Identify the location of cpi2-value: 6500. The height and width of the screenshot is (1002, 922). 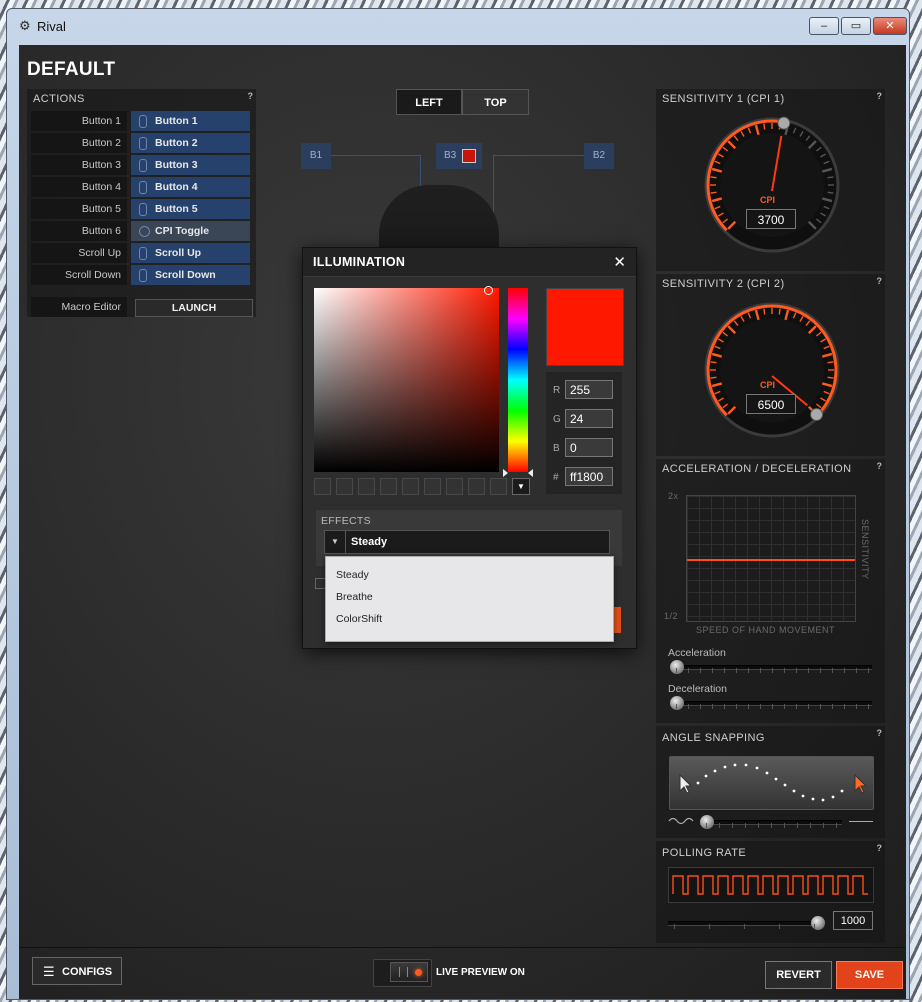
(771, 404).